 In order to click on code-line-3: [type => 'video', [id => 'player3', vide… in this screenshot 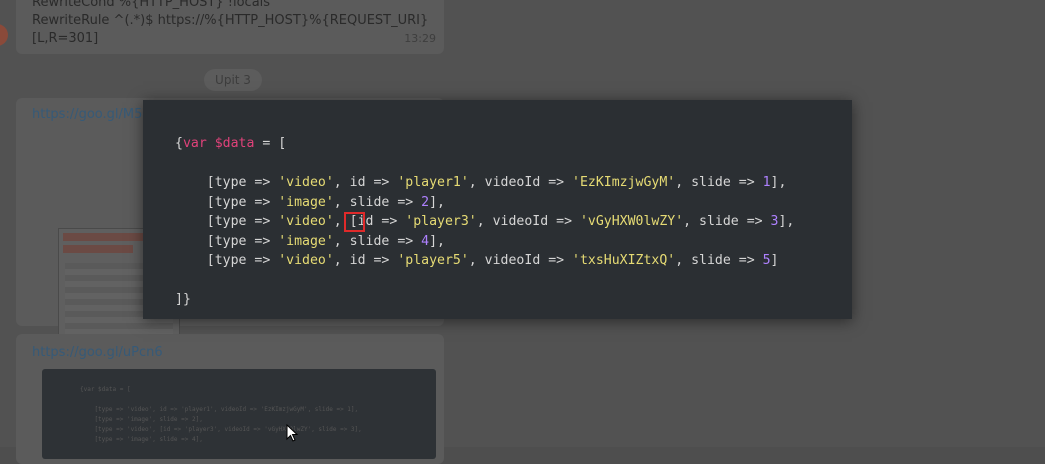, I will do `click(485, 221)`.